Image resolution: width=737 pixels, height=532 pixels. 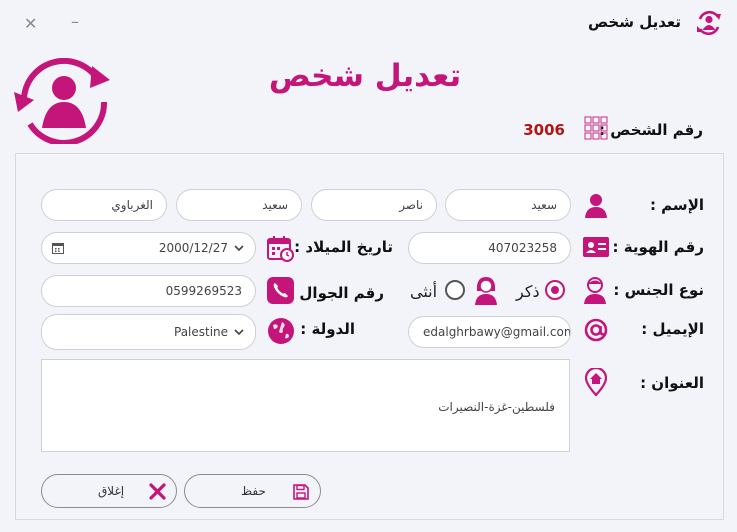 I want to click on third-name-input: سعيد, so click(x=239, y=205).